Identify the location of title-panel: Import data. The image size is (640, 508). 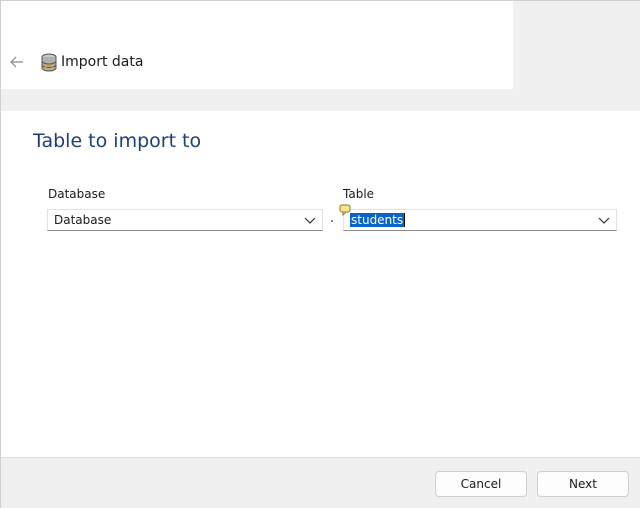
(257, 45).